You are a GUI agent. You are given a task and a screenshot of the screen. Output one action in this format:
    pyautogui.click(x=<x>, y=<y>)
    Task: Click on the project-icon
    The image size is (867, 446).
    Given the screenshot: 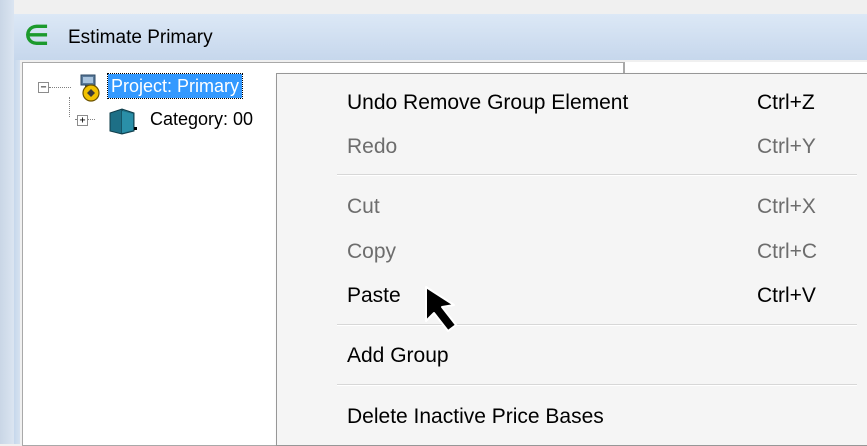 What is the action you would take?
    pyautogui.click(x=91, y=89)
    